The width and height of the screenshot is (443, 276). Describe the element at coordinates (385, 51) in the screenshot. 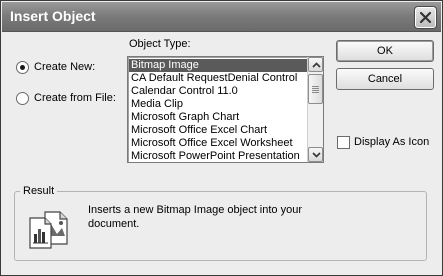

I see `ok-button: OK` at that location.